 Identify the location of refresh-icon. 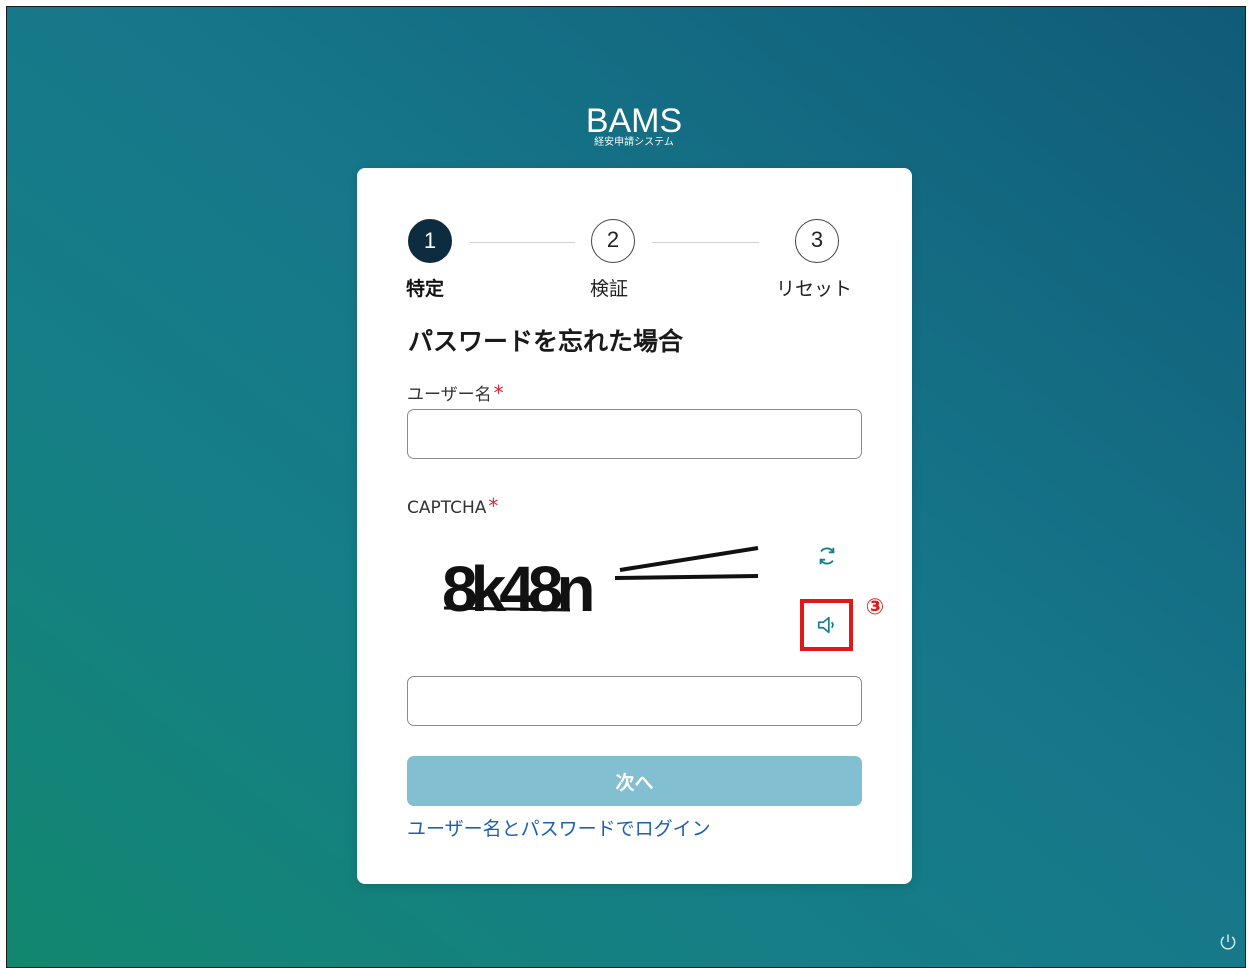
(827, 556).